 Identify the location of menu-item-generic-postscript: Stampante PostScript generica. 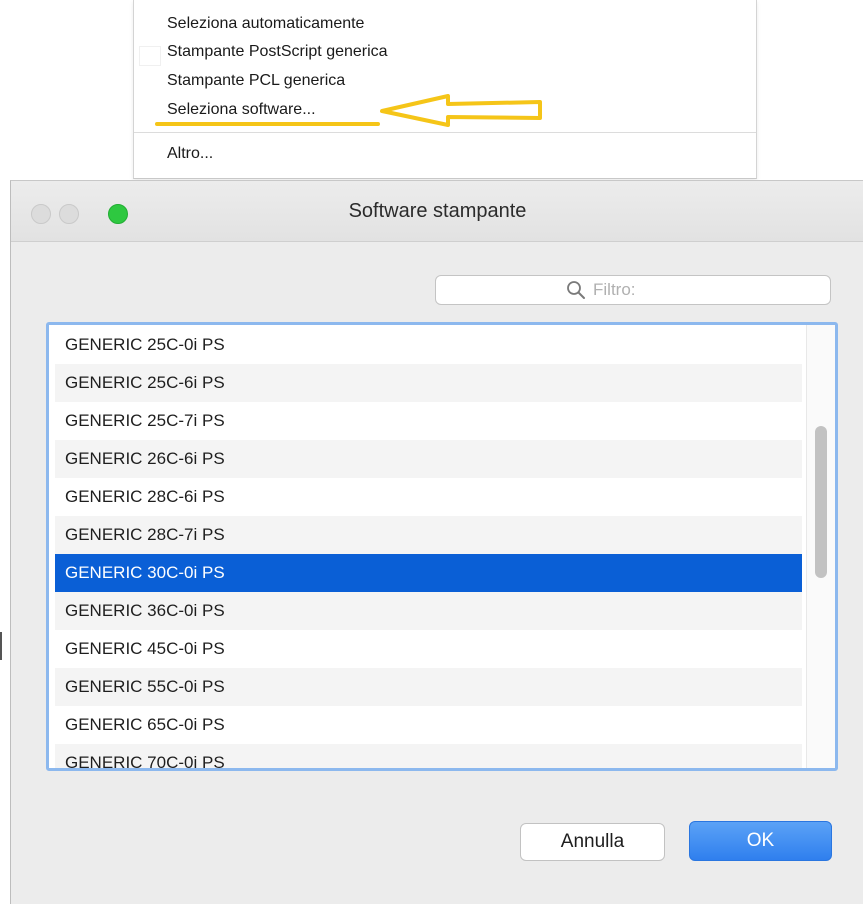
(277, 52).